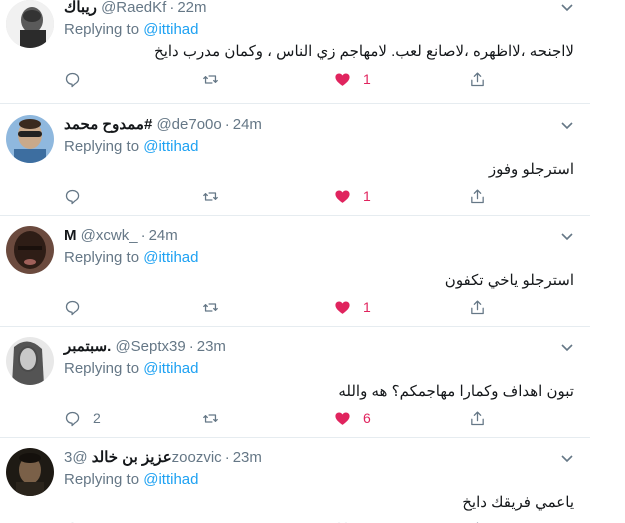 The height and width of the screenshot is (523, 625). I want to click on tweet-text: استرجلو ياخي تكفون, so click(509, 280).